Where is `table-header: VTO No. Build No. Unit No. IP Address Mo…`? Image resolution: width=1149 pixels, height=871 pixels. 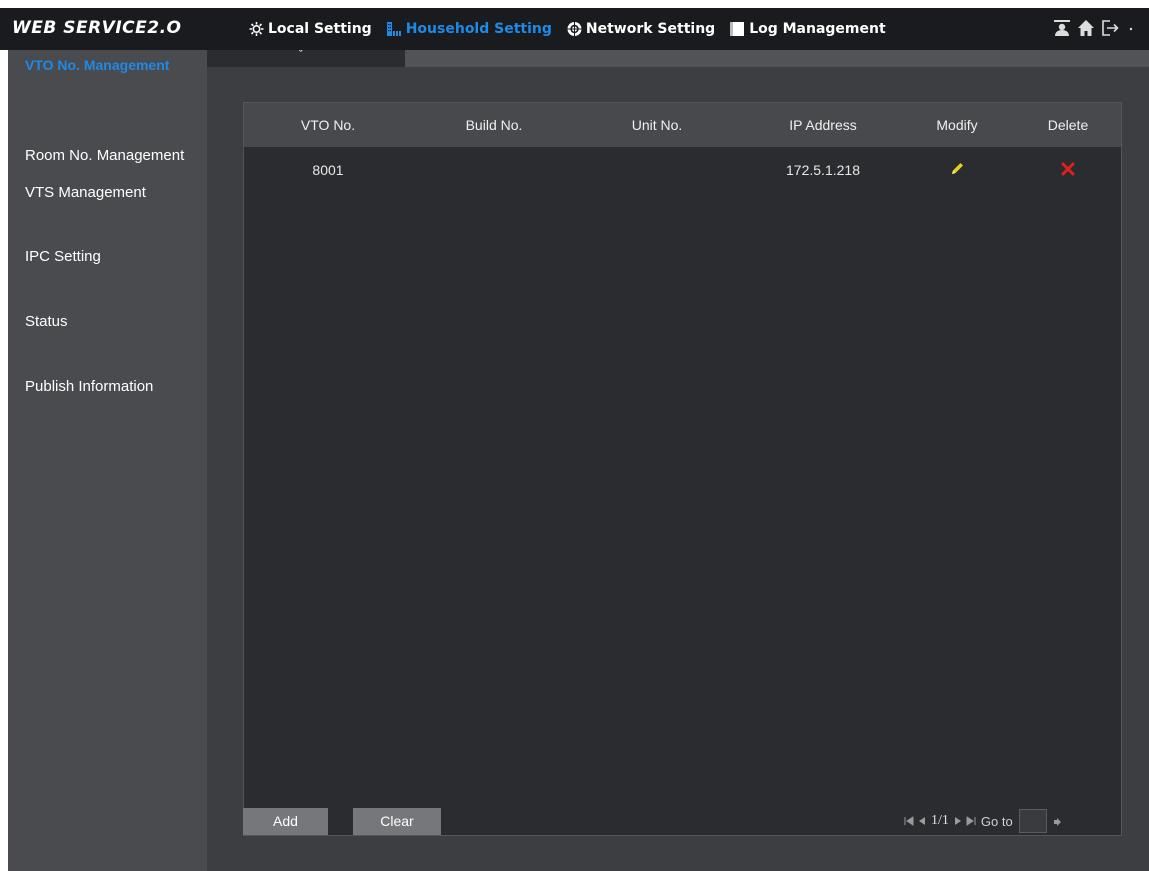
table-header: VTO No. Build No. Unit No. IP Address Mo… is located at coordinates (682, 125).